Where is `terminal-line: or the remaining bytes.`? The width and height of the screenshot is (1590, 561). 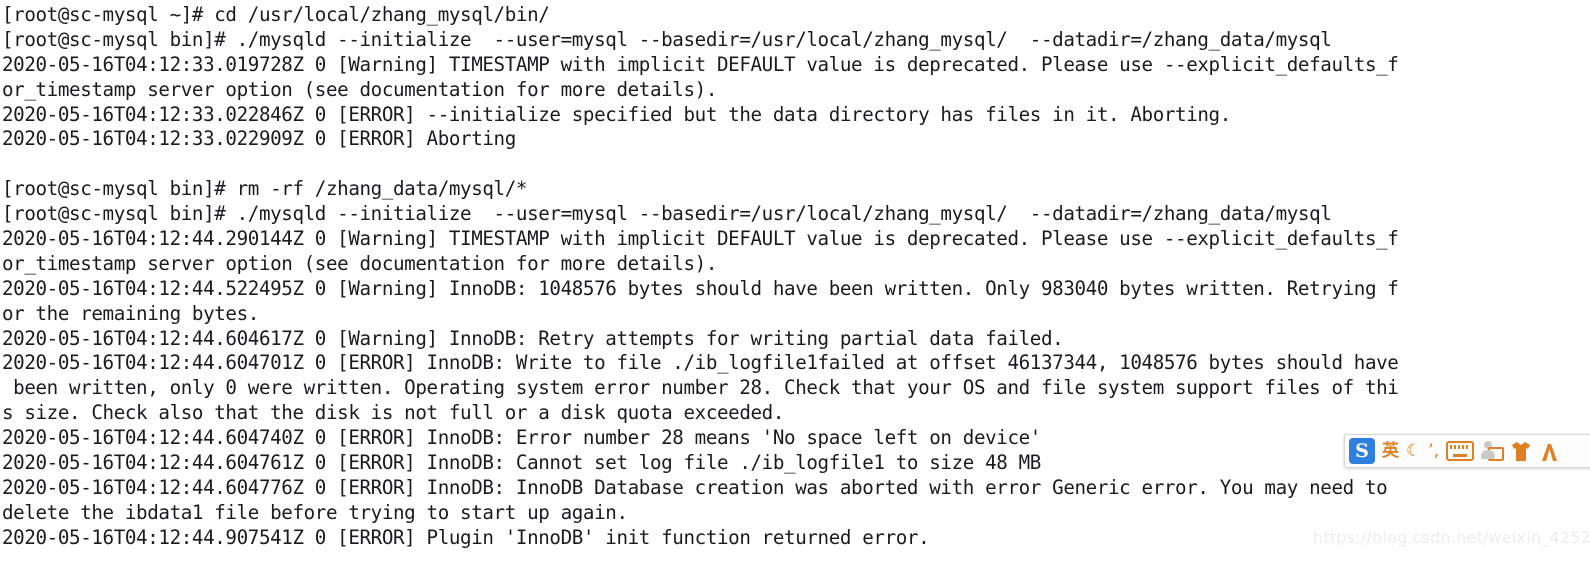
terminal-line: or the remaining bytes. is located at coordinates (130, 313).